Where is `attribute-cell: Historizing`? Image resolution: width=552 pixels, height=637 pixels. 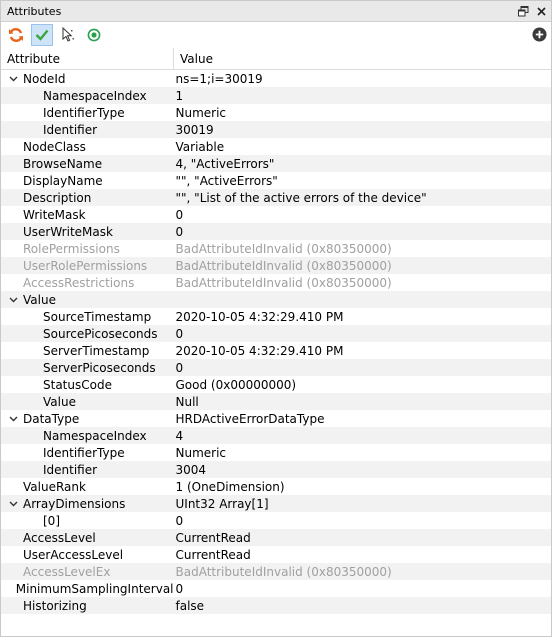
attribute-cell: Historizing is located at coordinates (87, 605).